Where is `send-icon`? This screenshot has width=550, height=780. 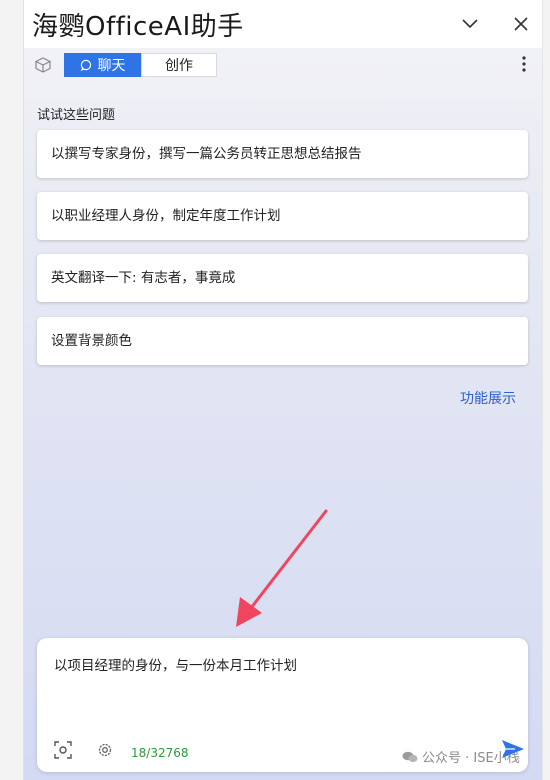
send-icon is located at coordinates (513, 749).